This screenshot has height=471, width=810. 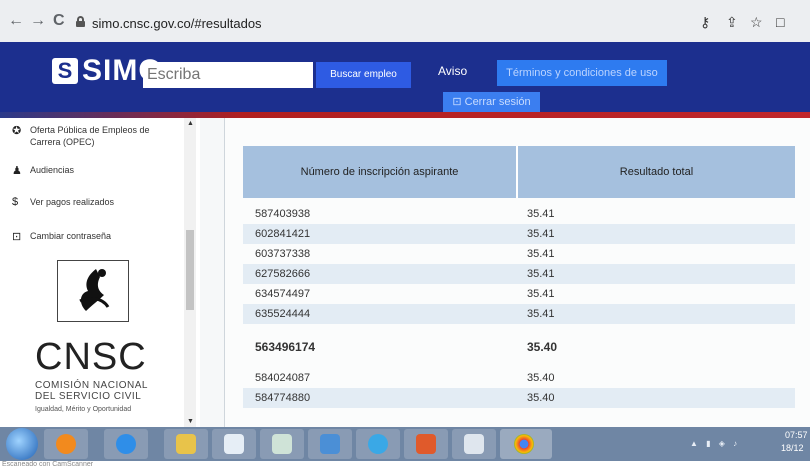 I want to click on lock-icon, so click(x=80, y=21).